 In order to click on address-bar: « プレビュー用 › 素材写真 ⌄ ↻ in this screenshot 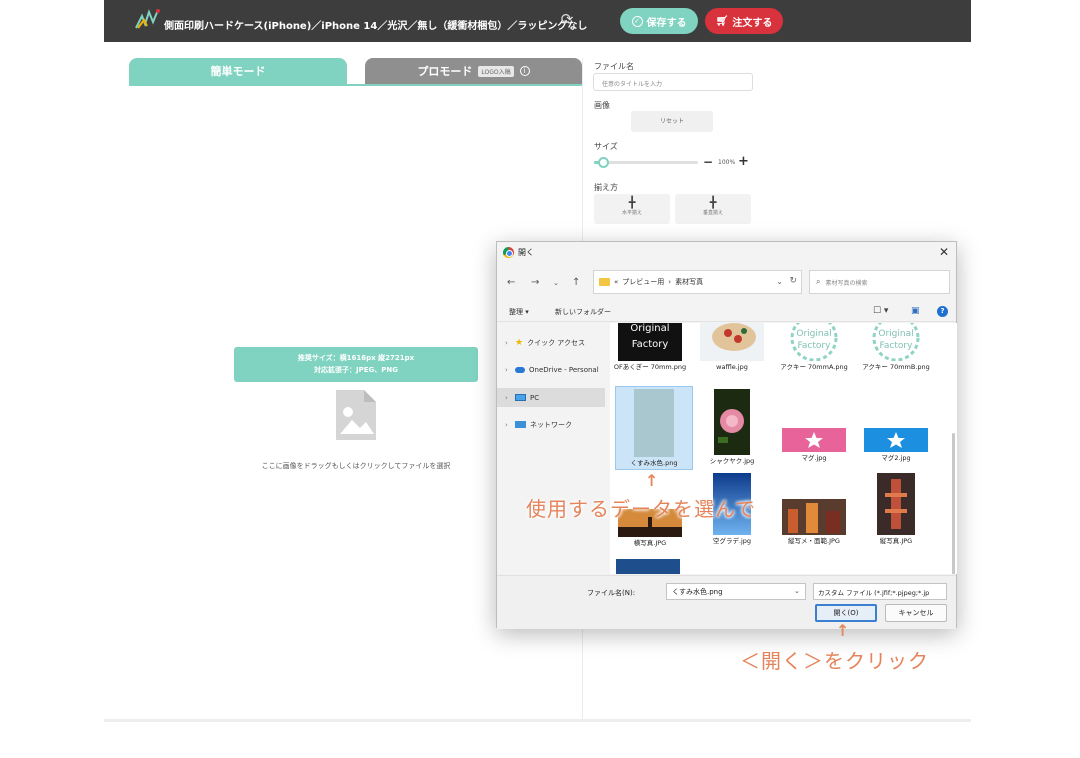, I will do `click(697, 282)`.